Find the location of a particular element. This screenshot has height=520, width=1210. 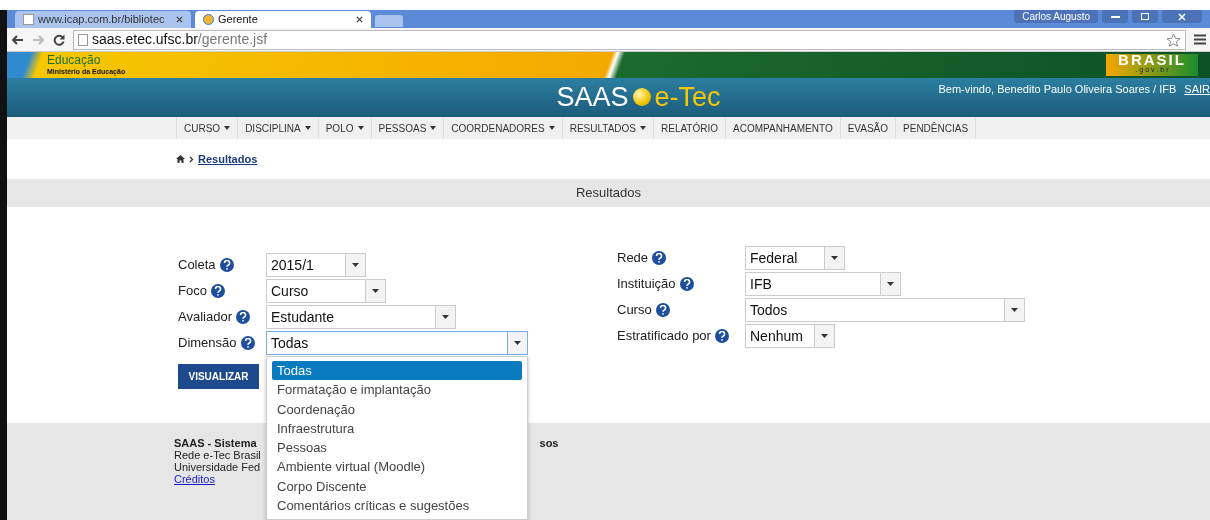

dropdown-option: Ambiente virtual (Moodle) is located at coordinates (397, 467).